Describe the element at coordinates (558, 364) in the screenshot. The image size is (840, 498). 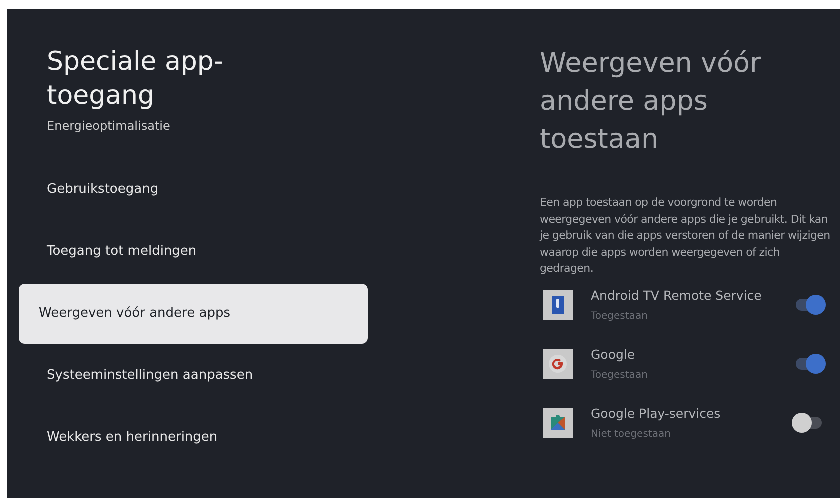
I see `google-app-icon` at that location.